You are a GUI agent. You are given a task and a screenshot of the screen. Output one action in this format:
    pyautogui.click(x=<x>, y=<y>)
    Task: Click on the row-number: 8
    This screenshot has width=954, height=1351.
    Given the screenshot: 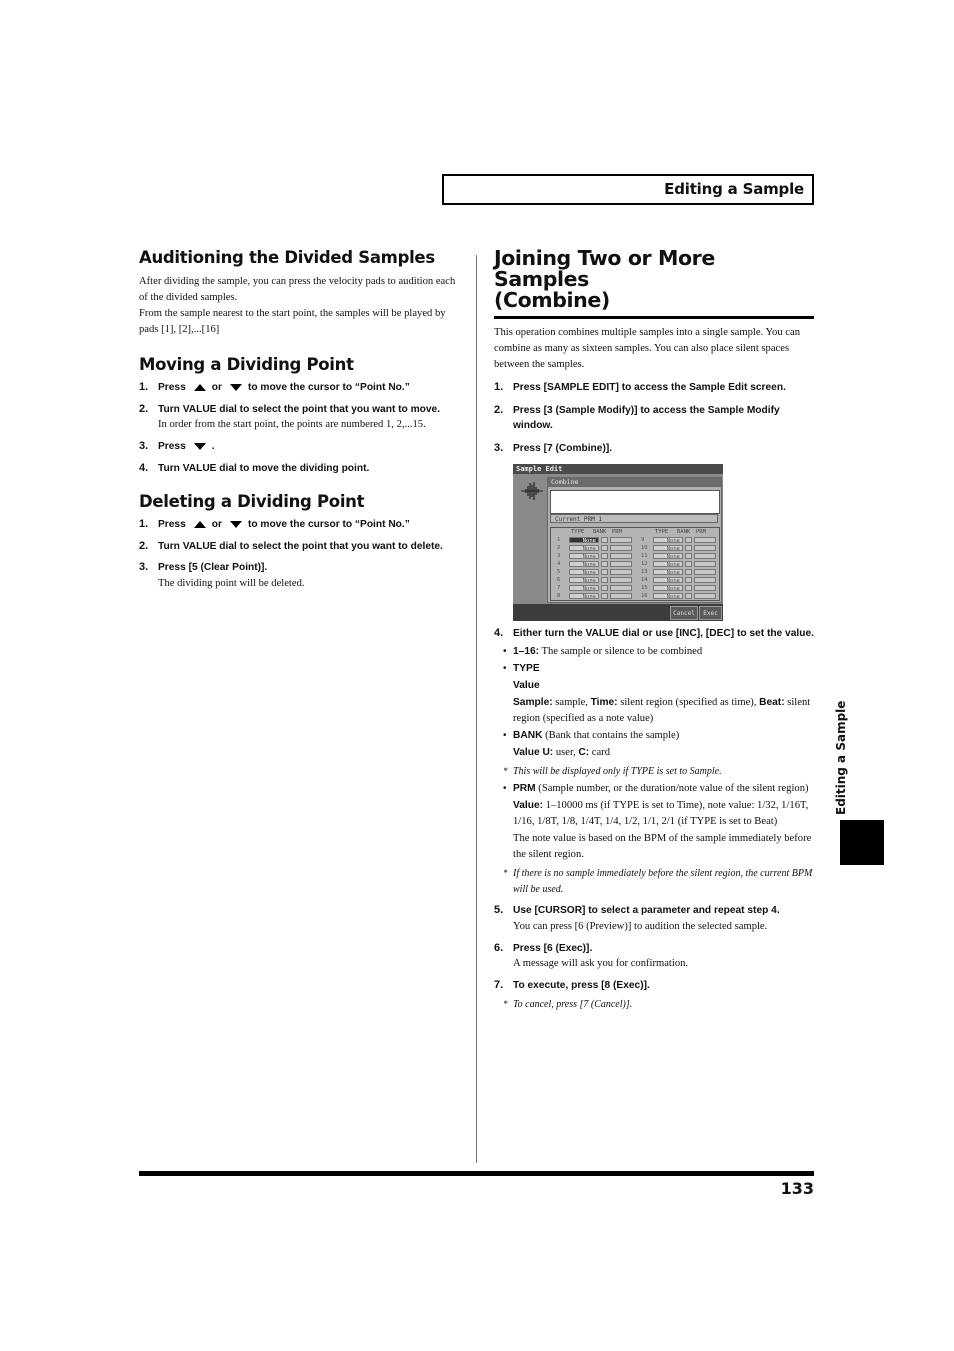 What is the action you would take?
    pyautogui.click(x=559, y=596)
    